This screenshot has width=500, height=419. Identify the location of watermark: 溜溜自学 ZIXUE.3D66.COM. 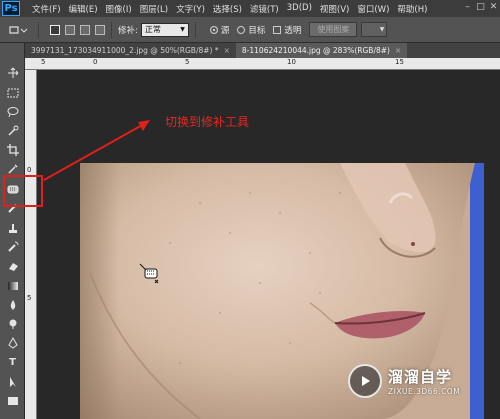
(424, 380).